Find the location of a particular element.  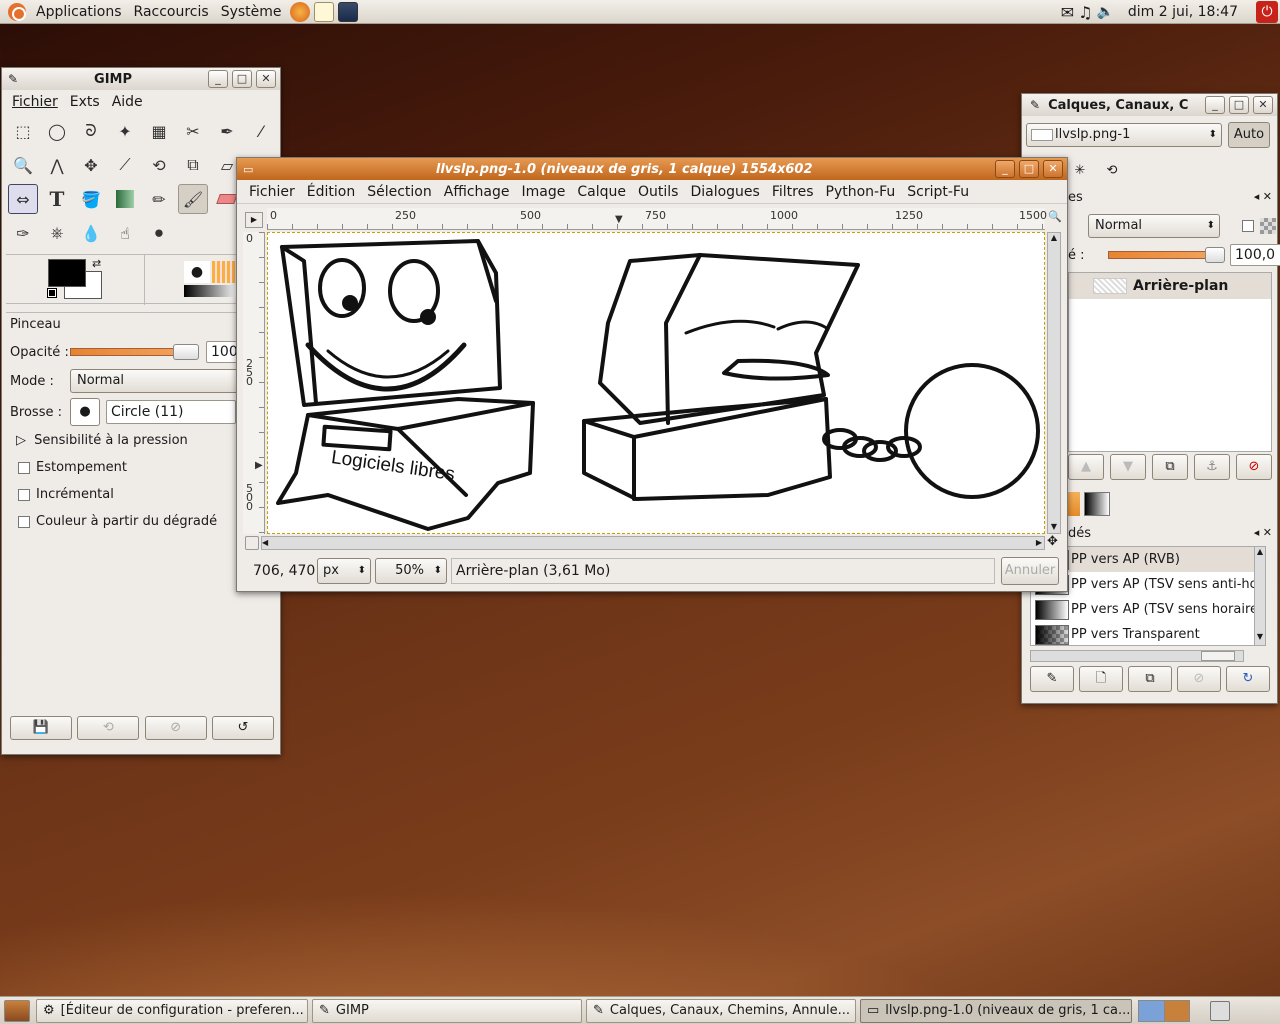

incremental-checkbox is located at coordinates (24, 494).